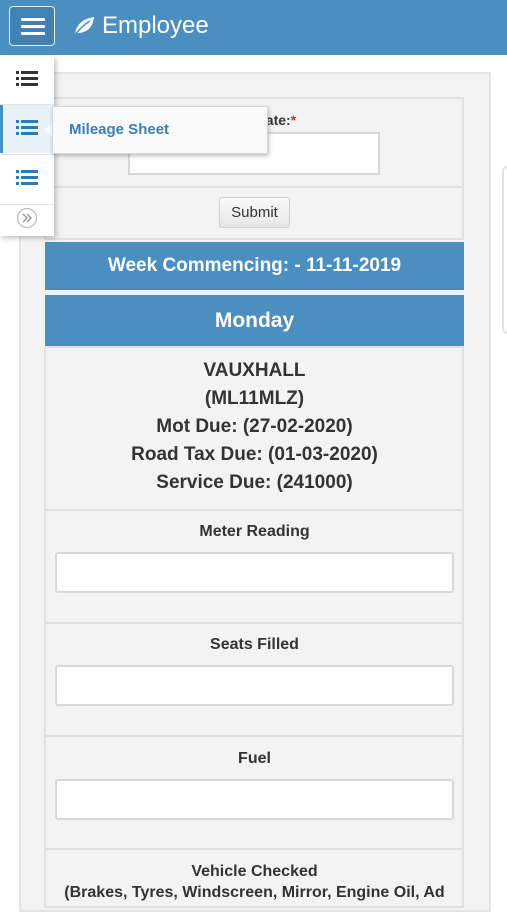  Describe the element at coordinates (254, 758) in the screenshot. I see `fuel-label: Fuel` at that location.